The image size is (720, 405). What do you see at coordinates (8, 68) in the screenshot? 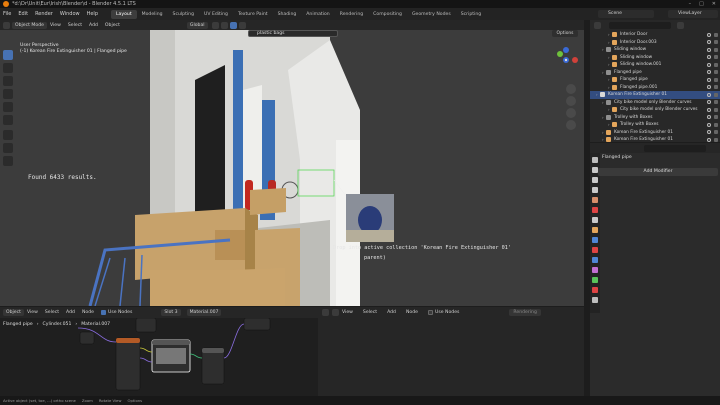
I see `cursor-tool-icon` at bounding box center [8, 68].